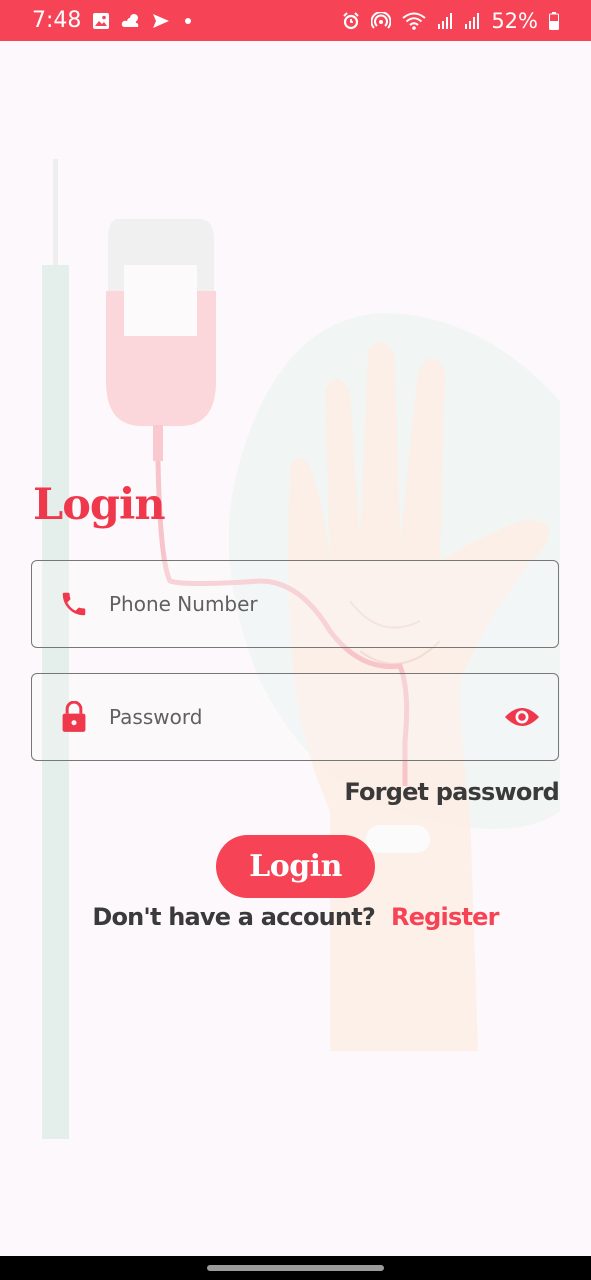 The image size is (591, 1280). What do you see at coordinates (131, 21) in the screenshot?
I see `cloud-icon` at bounding box center [131, 21].